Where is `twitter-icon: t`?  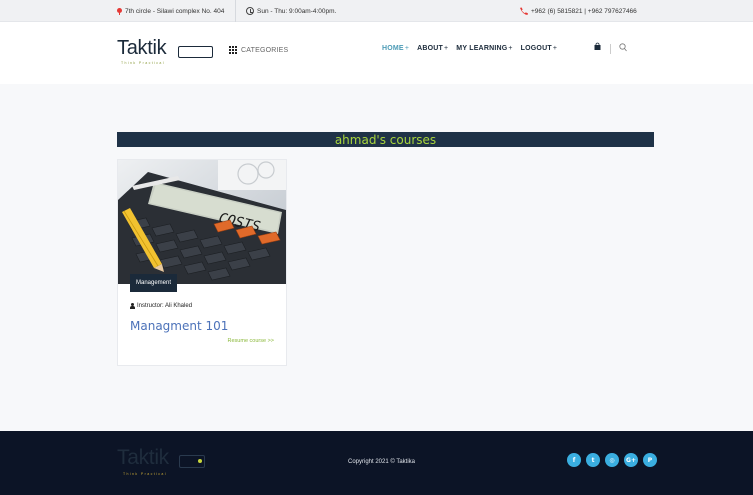
twitter-icon: t is located at coordinates (593, 460).